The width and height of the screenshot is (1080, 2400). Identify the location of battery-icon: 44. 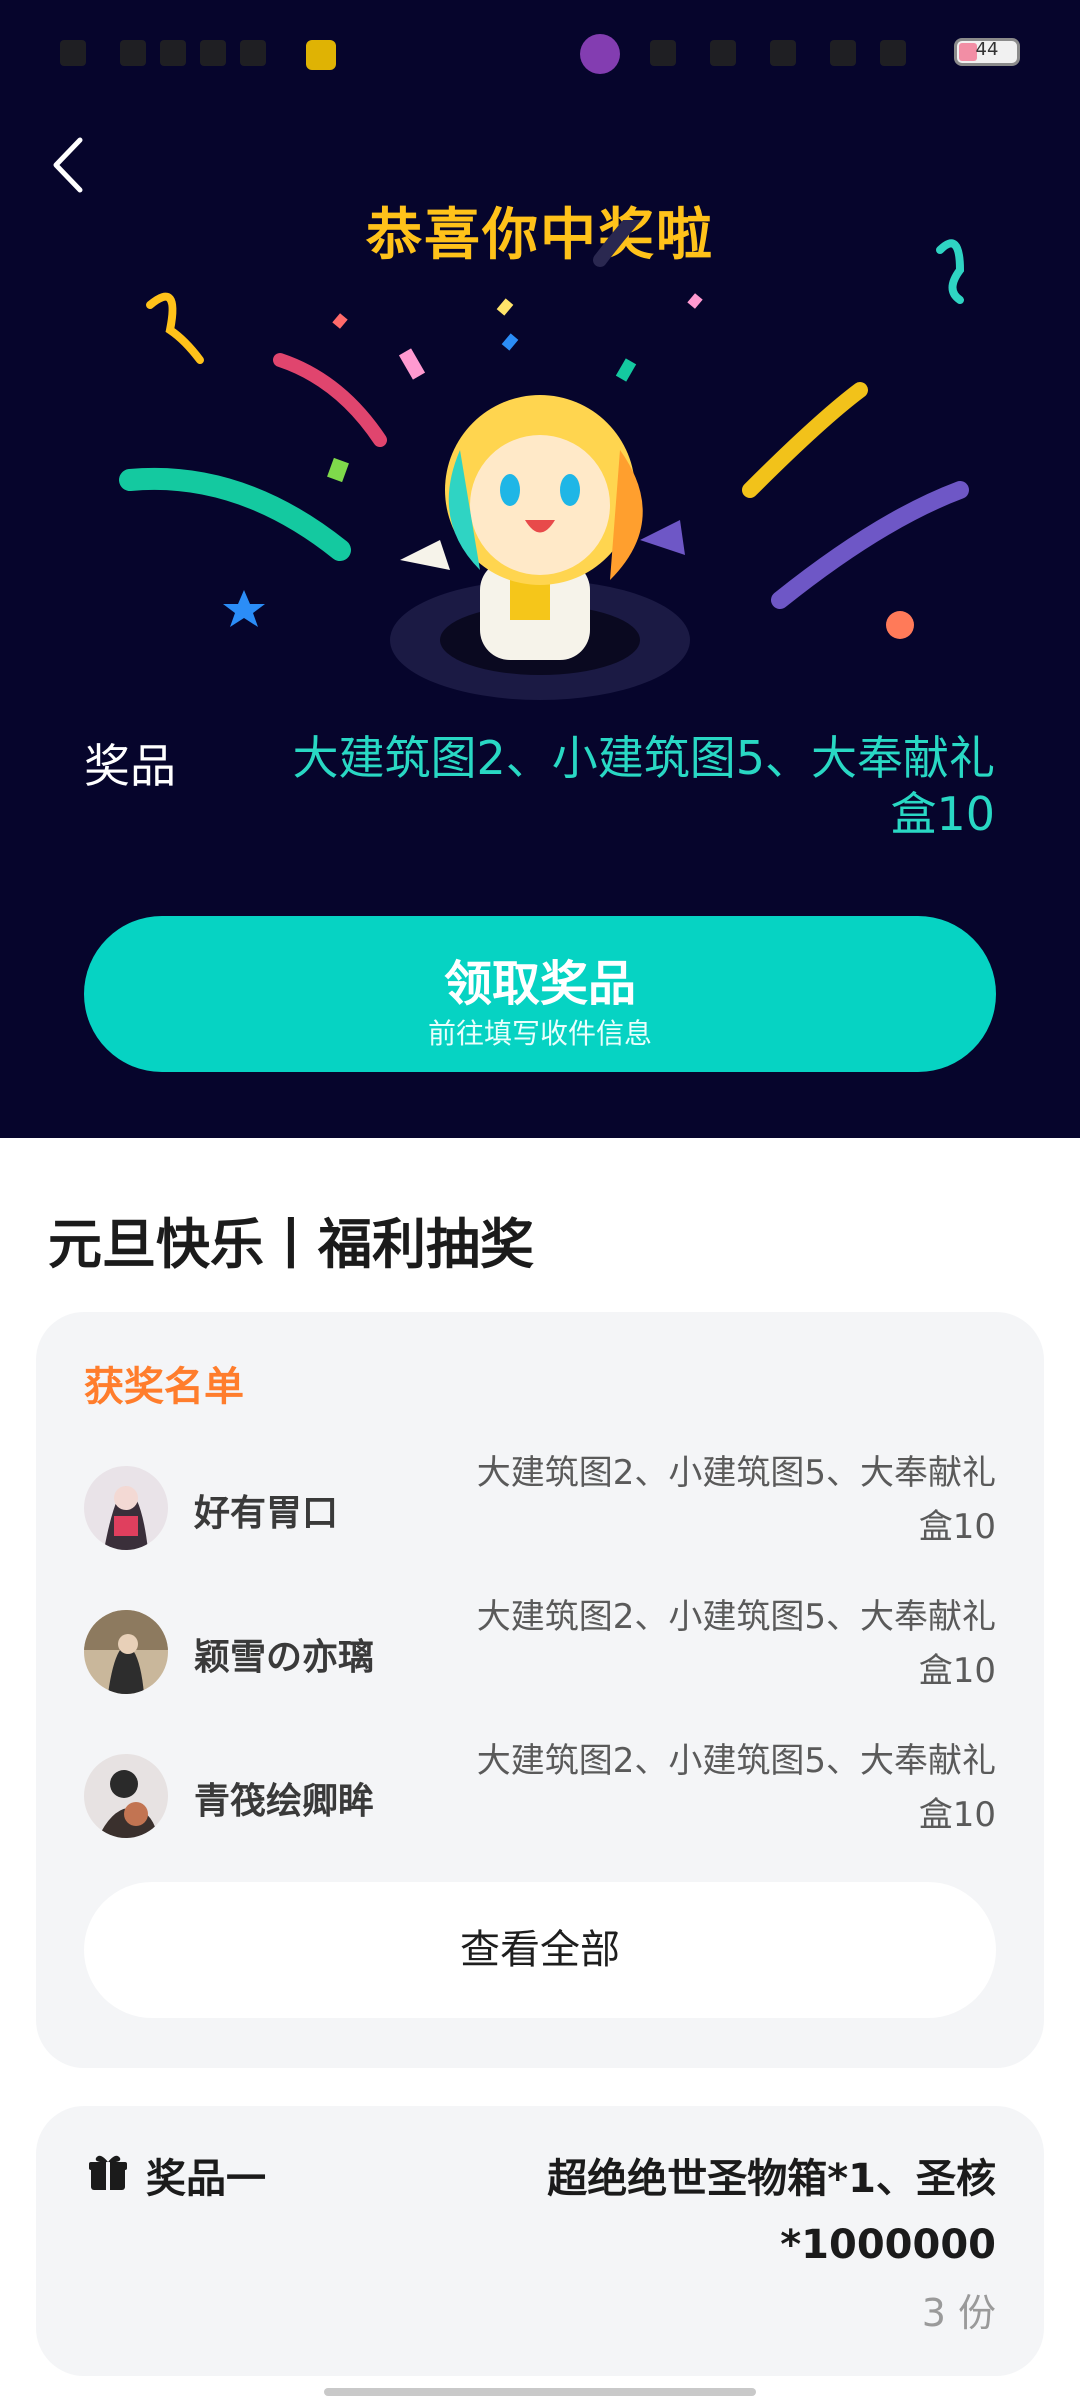
(987, 52).